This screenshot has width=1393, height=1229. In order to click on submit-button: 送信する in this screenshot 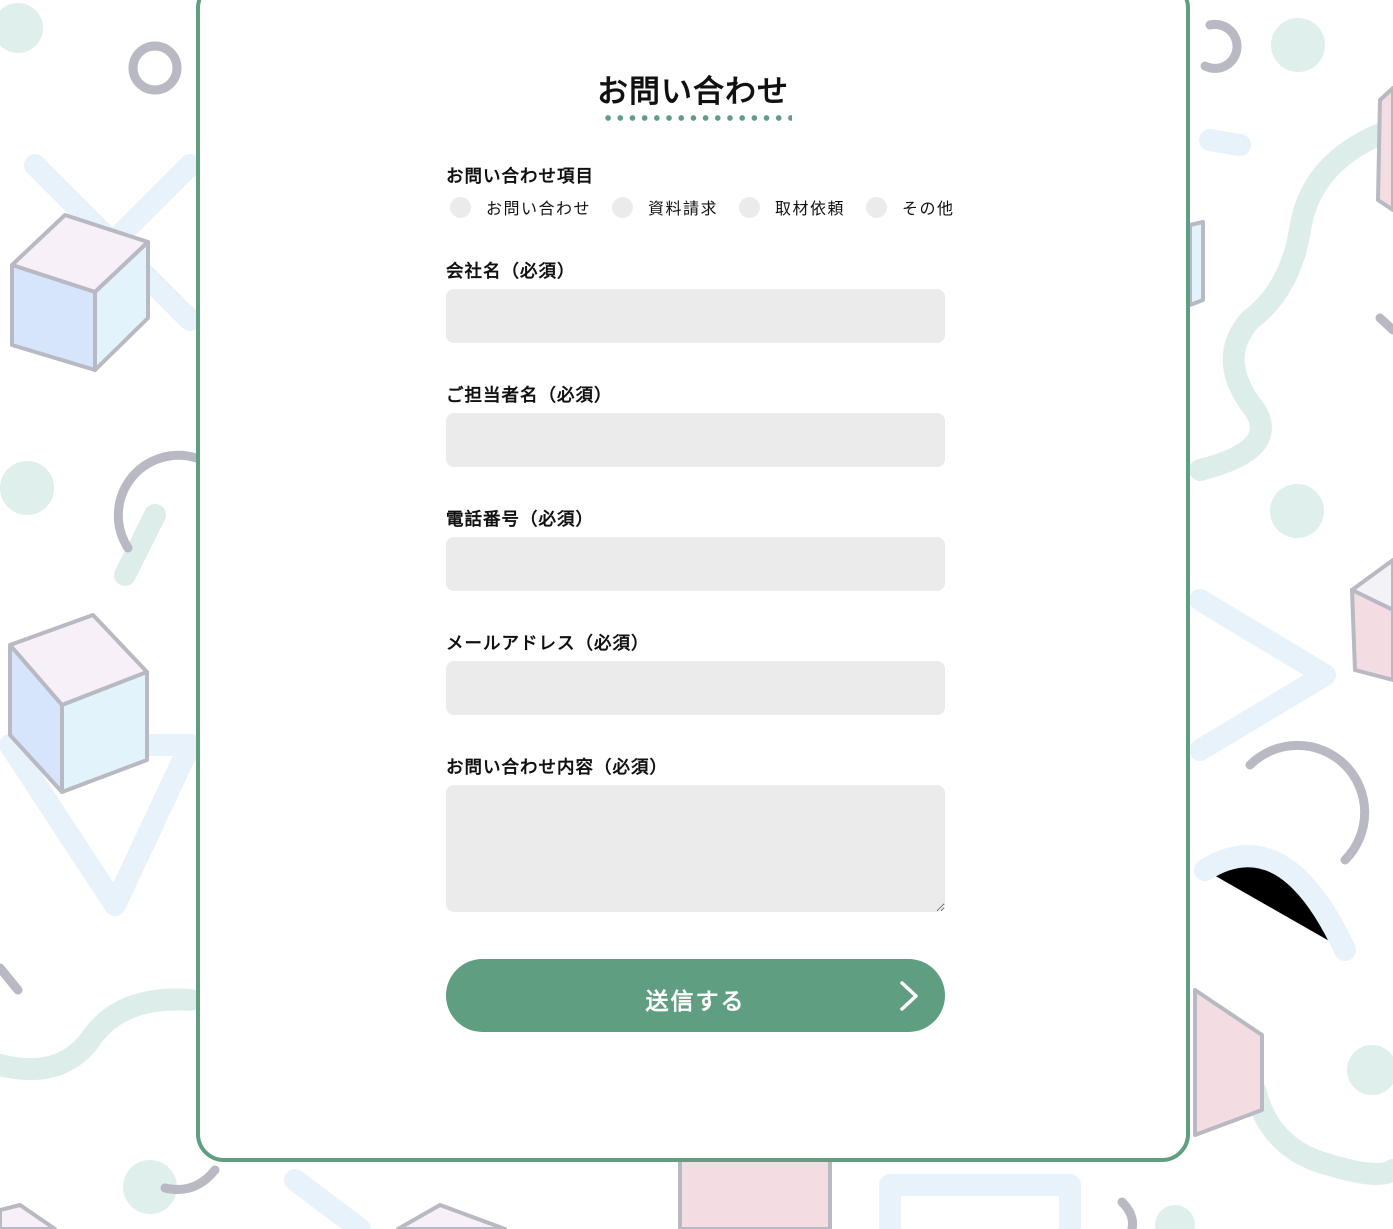, I will do `click(695, 995)`.